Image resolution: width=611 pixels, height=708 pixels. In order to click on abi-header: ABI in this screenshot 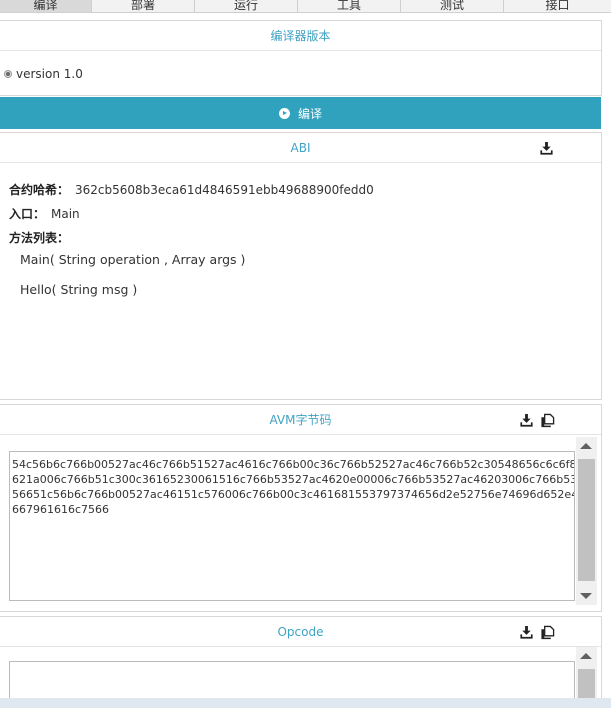, I will do `click(300, 148)`.